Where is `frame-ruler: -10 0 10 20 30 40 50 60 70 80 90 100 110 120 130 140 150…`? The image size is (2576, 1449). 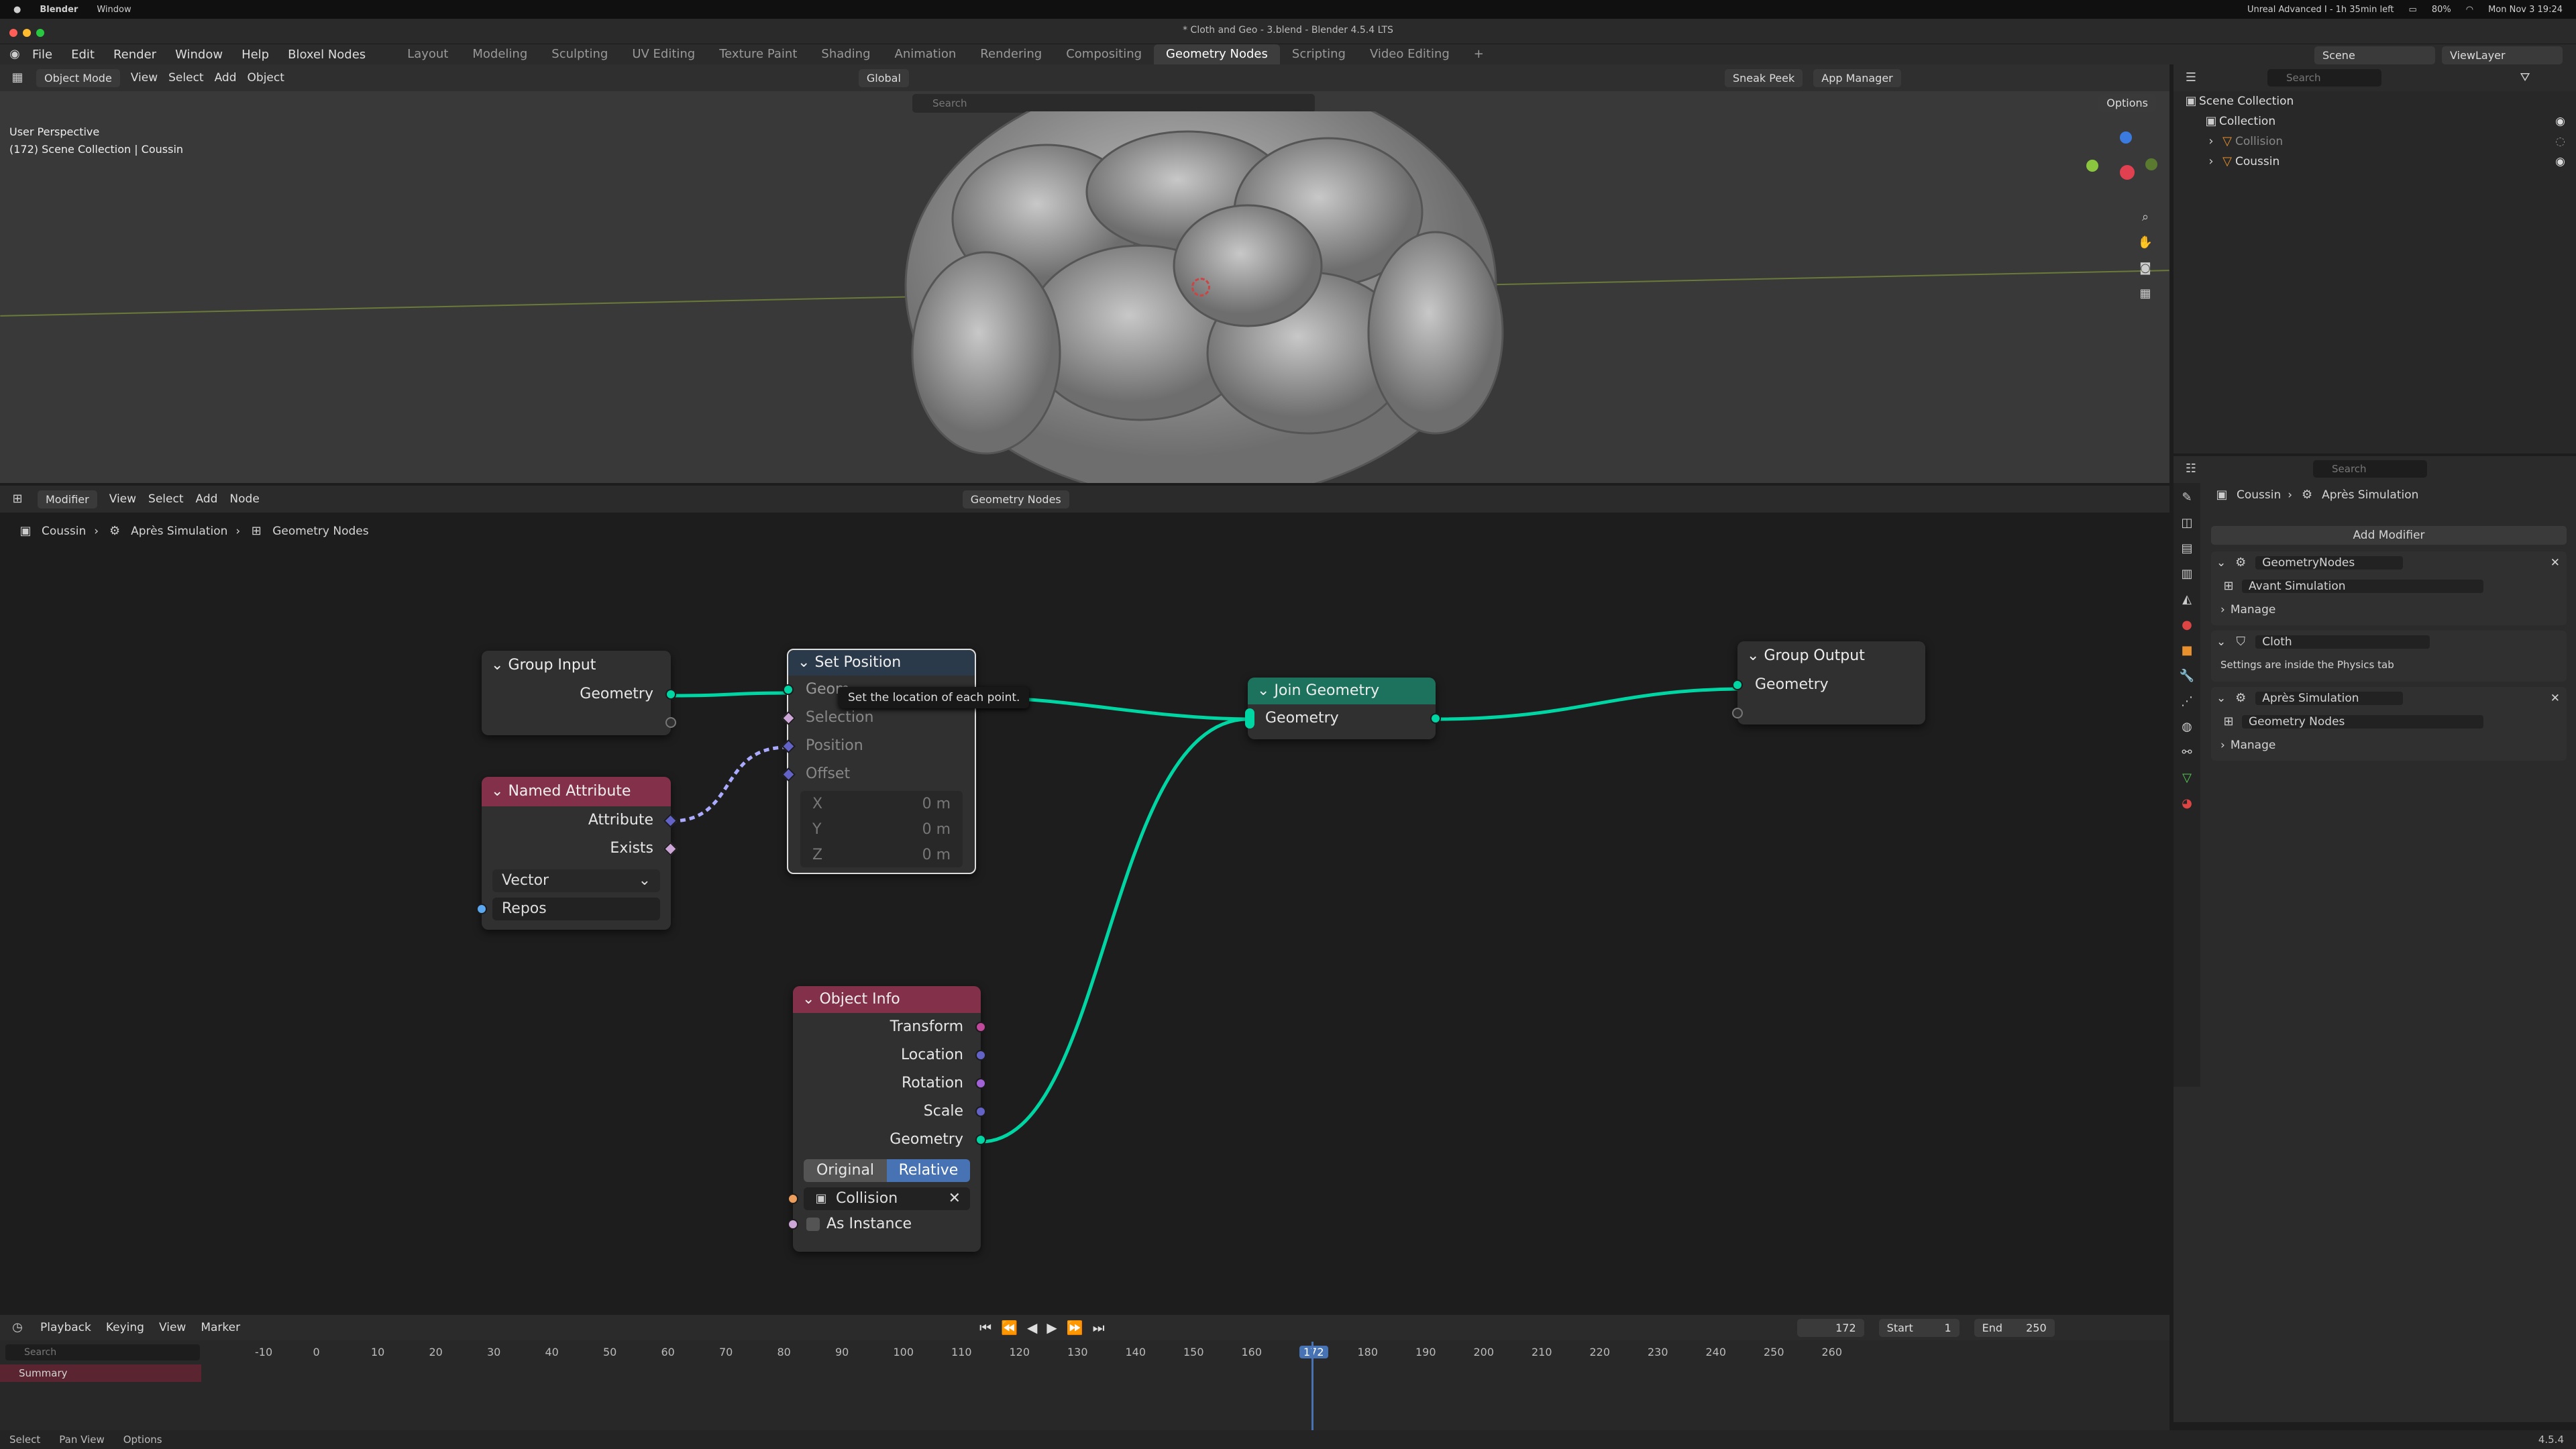
frame-ruler: -10 0 10 20 30 40 50 60 70 80 90 100 110 120 130 140 150… is located at coordinates (1180, 1352).